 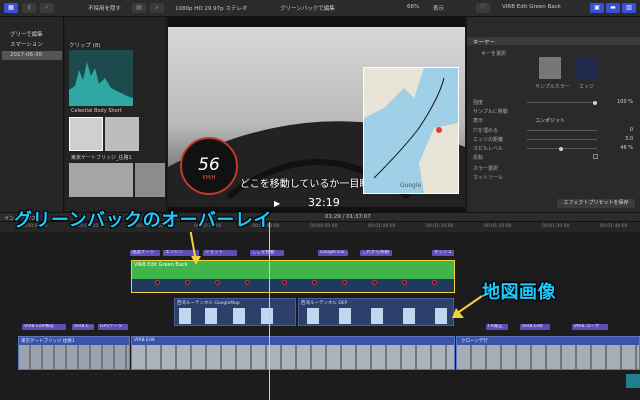 What do you see at coordinates (562, 130) in the screenshot?
I see `fill-holes-slider` at bounding box center [562, 130].